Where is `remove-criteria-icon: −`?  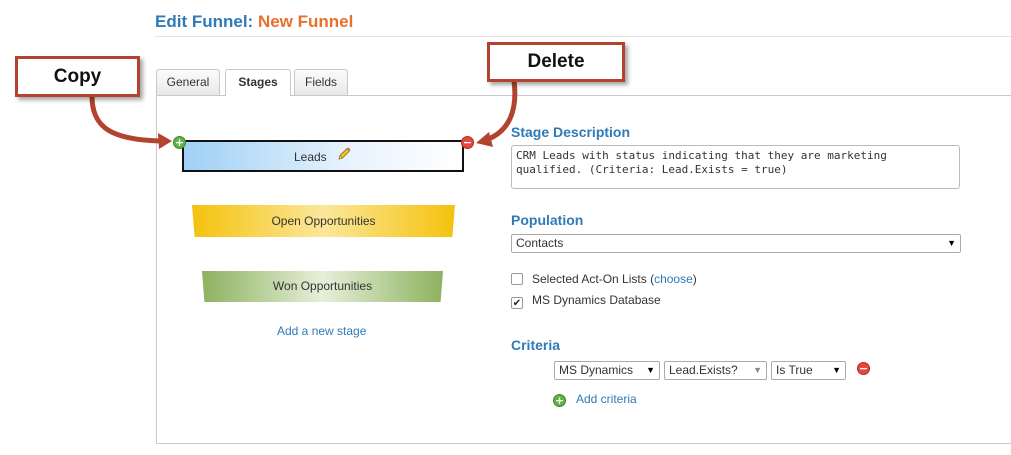 remove-criteria-icon: − is located at coordinates (863, 368).